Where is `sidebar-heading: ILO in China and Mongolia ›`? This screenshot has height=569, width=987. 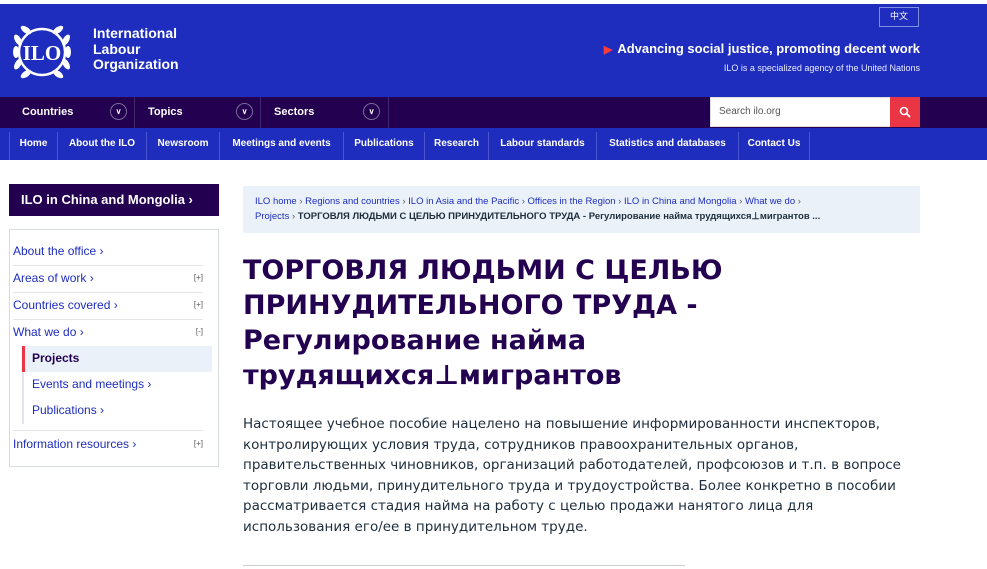 sidebar-heading: ILO in China and Mongolia › is located at coordinates (114, 200).